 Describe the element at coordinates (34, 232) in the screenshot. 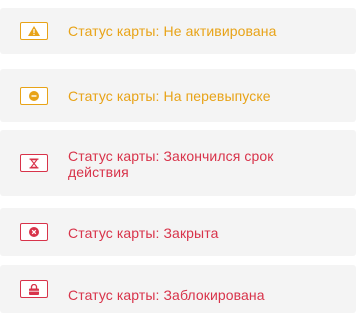

I see `close-circle-icon` at that location.